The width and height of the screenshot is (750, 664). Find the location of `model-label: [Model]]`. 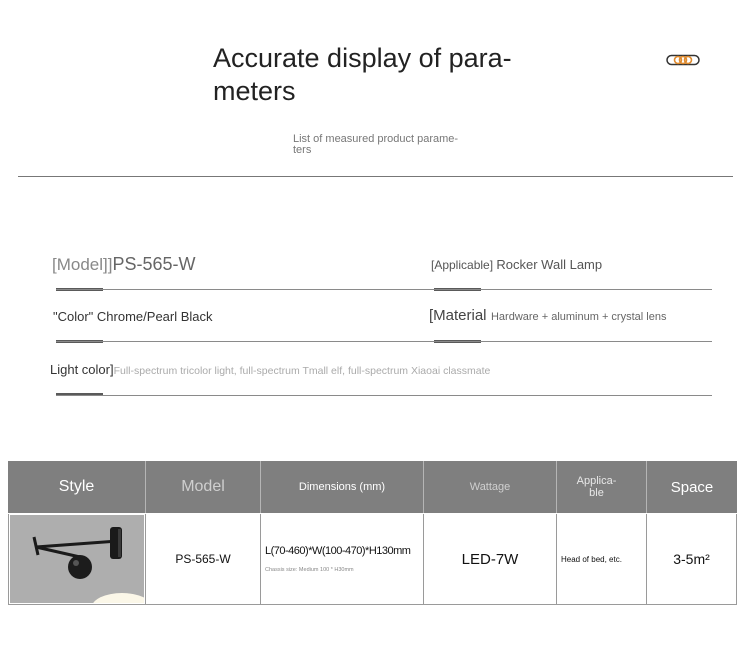

model-label: [Model]] is located at coordinates (82, 264).